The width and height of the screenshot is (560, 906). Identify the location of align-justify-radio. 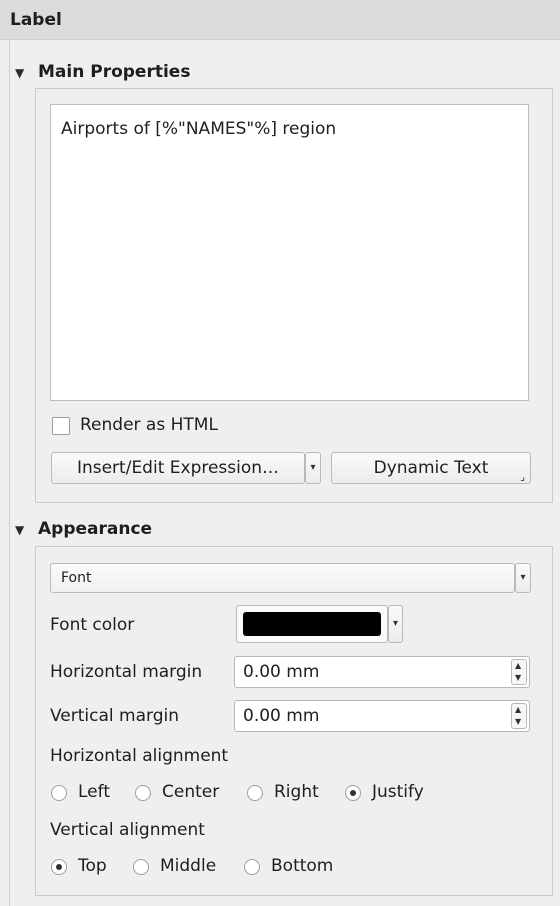
(353, 793).